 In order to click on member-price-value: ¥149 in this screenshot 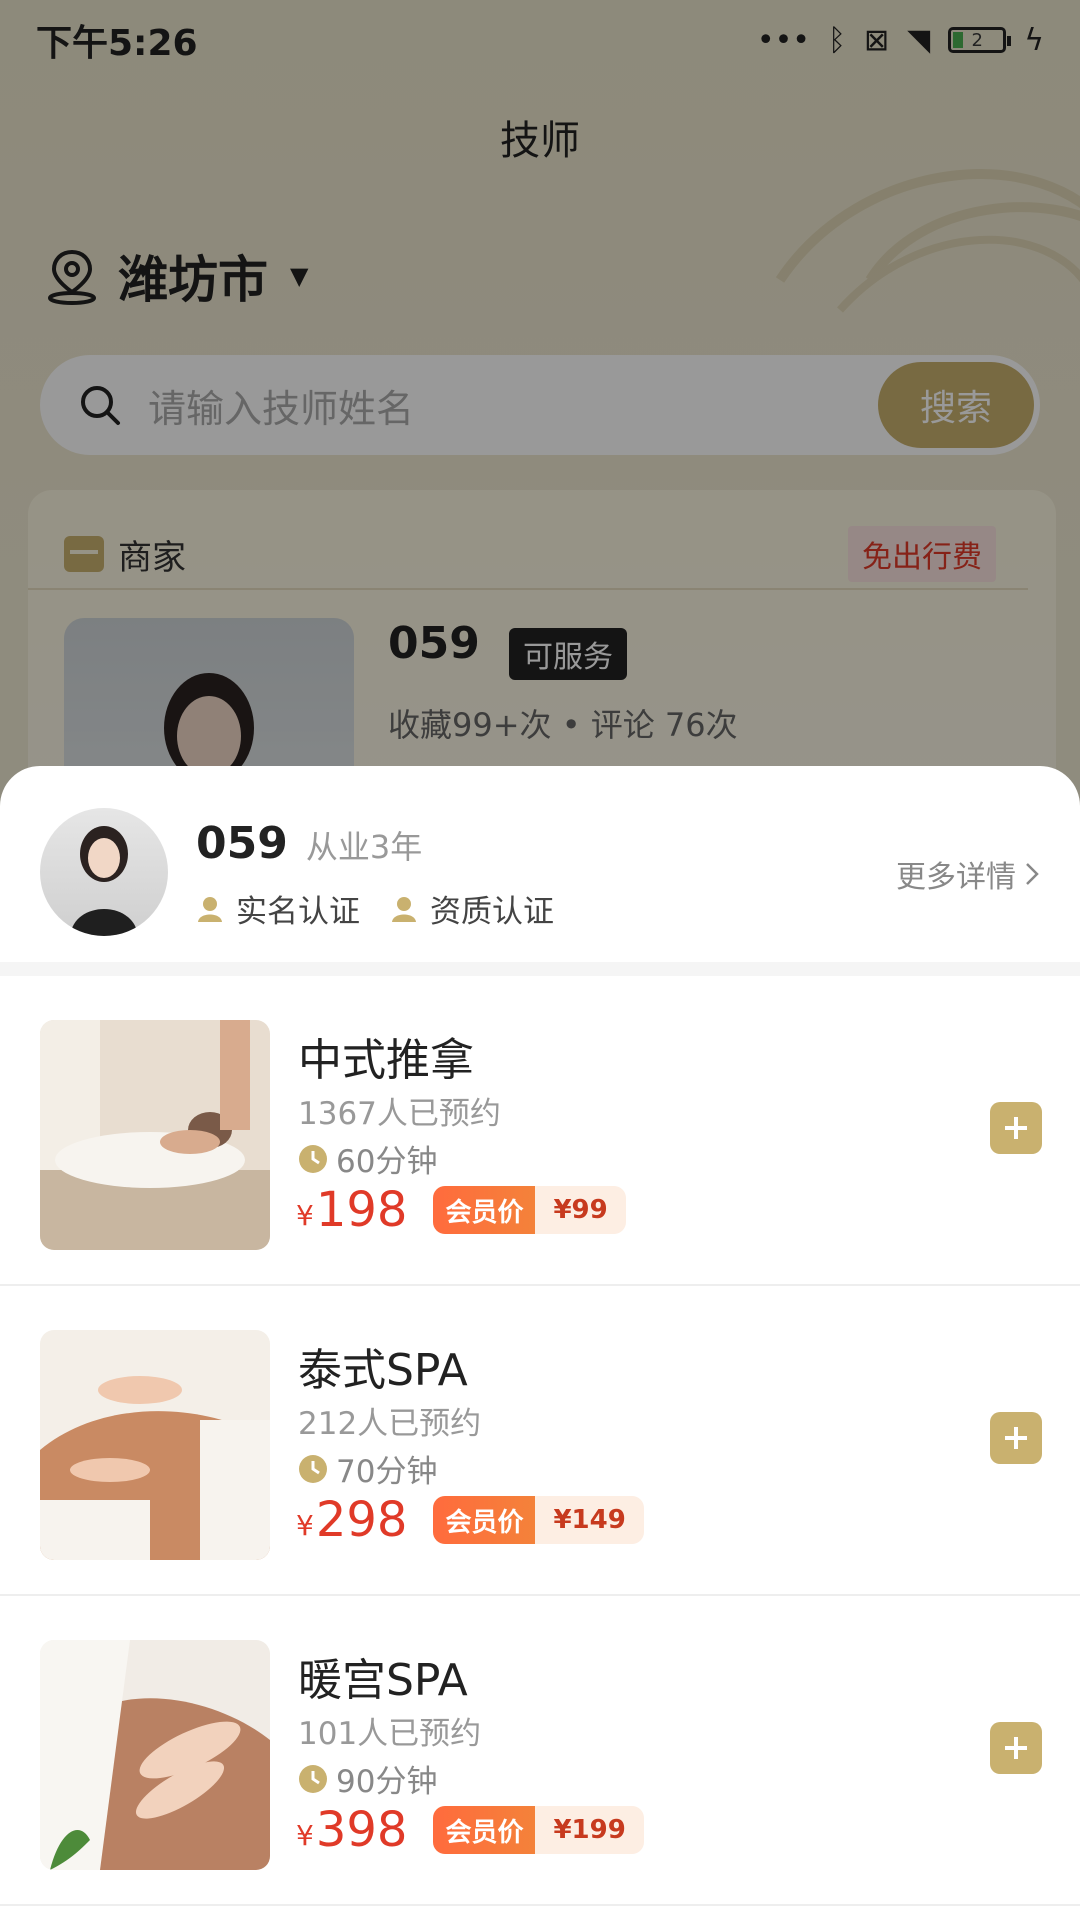, I will do `click(589, 1520)`.